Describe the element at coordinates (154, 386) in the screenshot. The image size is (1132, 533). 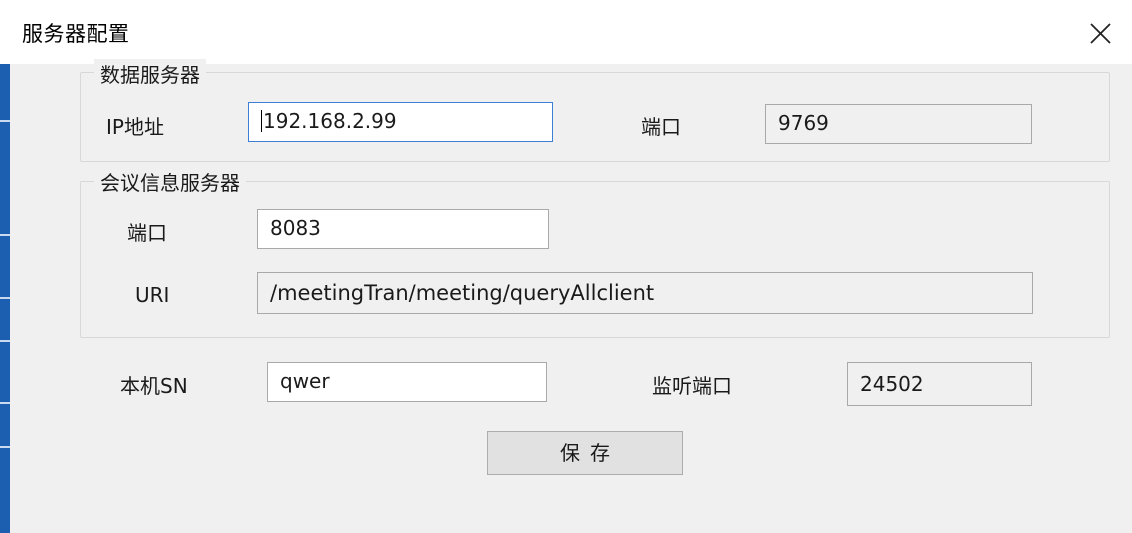
I see `local-sn-label: 本机SN` at that location.